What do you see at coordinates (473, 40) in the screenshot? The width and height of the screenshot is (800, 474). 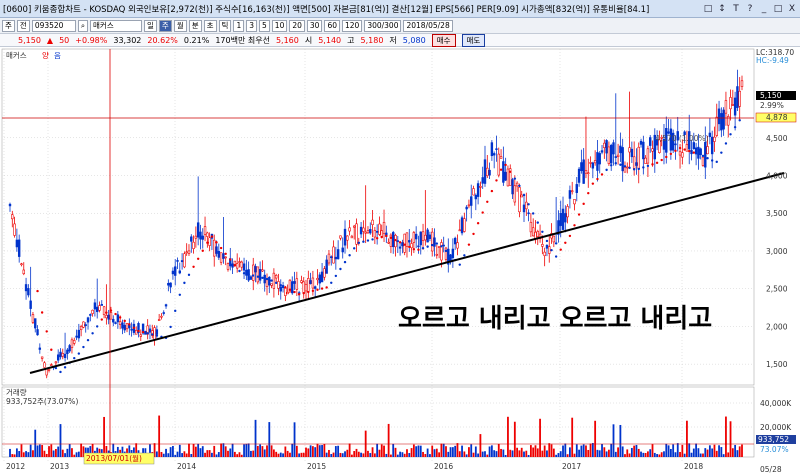 I see `sell-button: 매도` at bounding box center [473, 40].